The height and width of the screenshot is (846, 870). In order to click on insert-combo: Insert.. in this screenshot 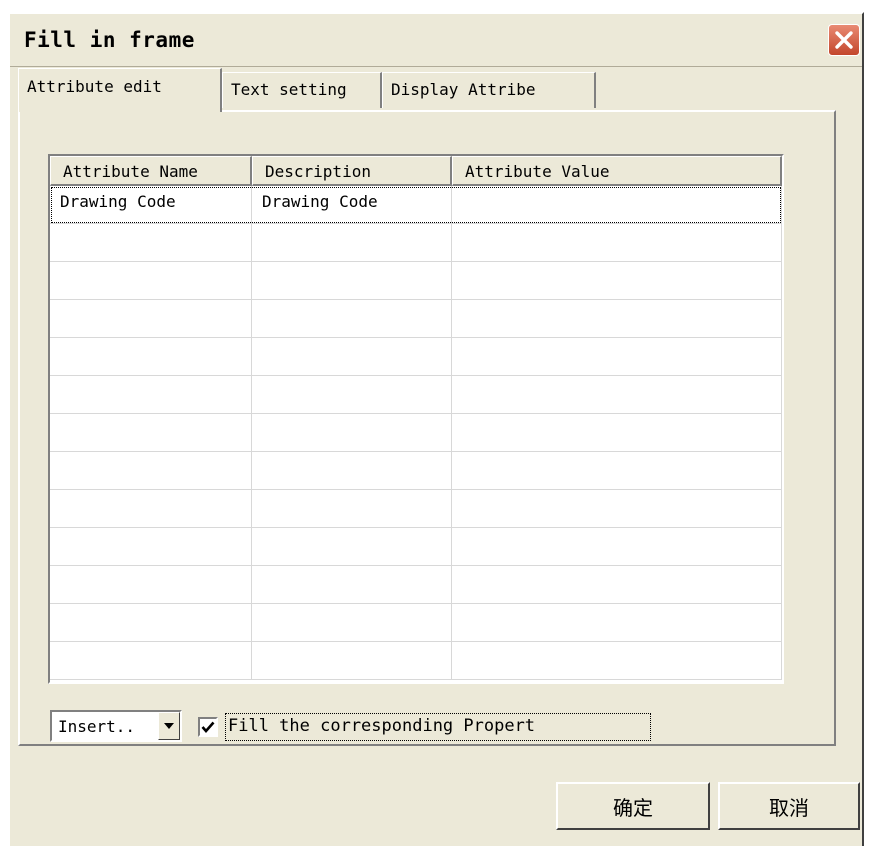, I will do `click(116, 726)`.